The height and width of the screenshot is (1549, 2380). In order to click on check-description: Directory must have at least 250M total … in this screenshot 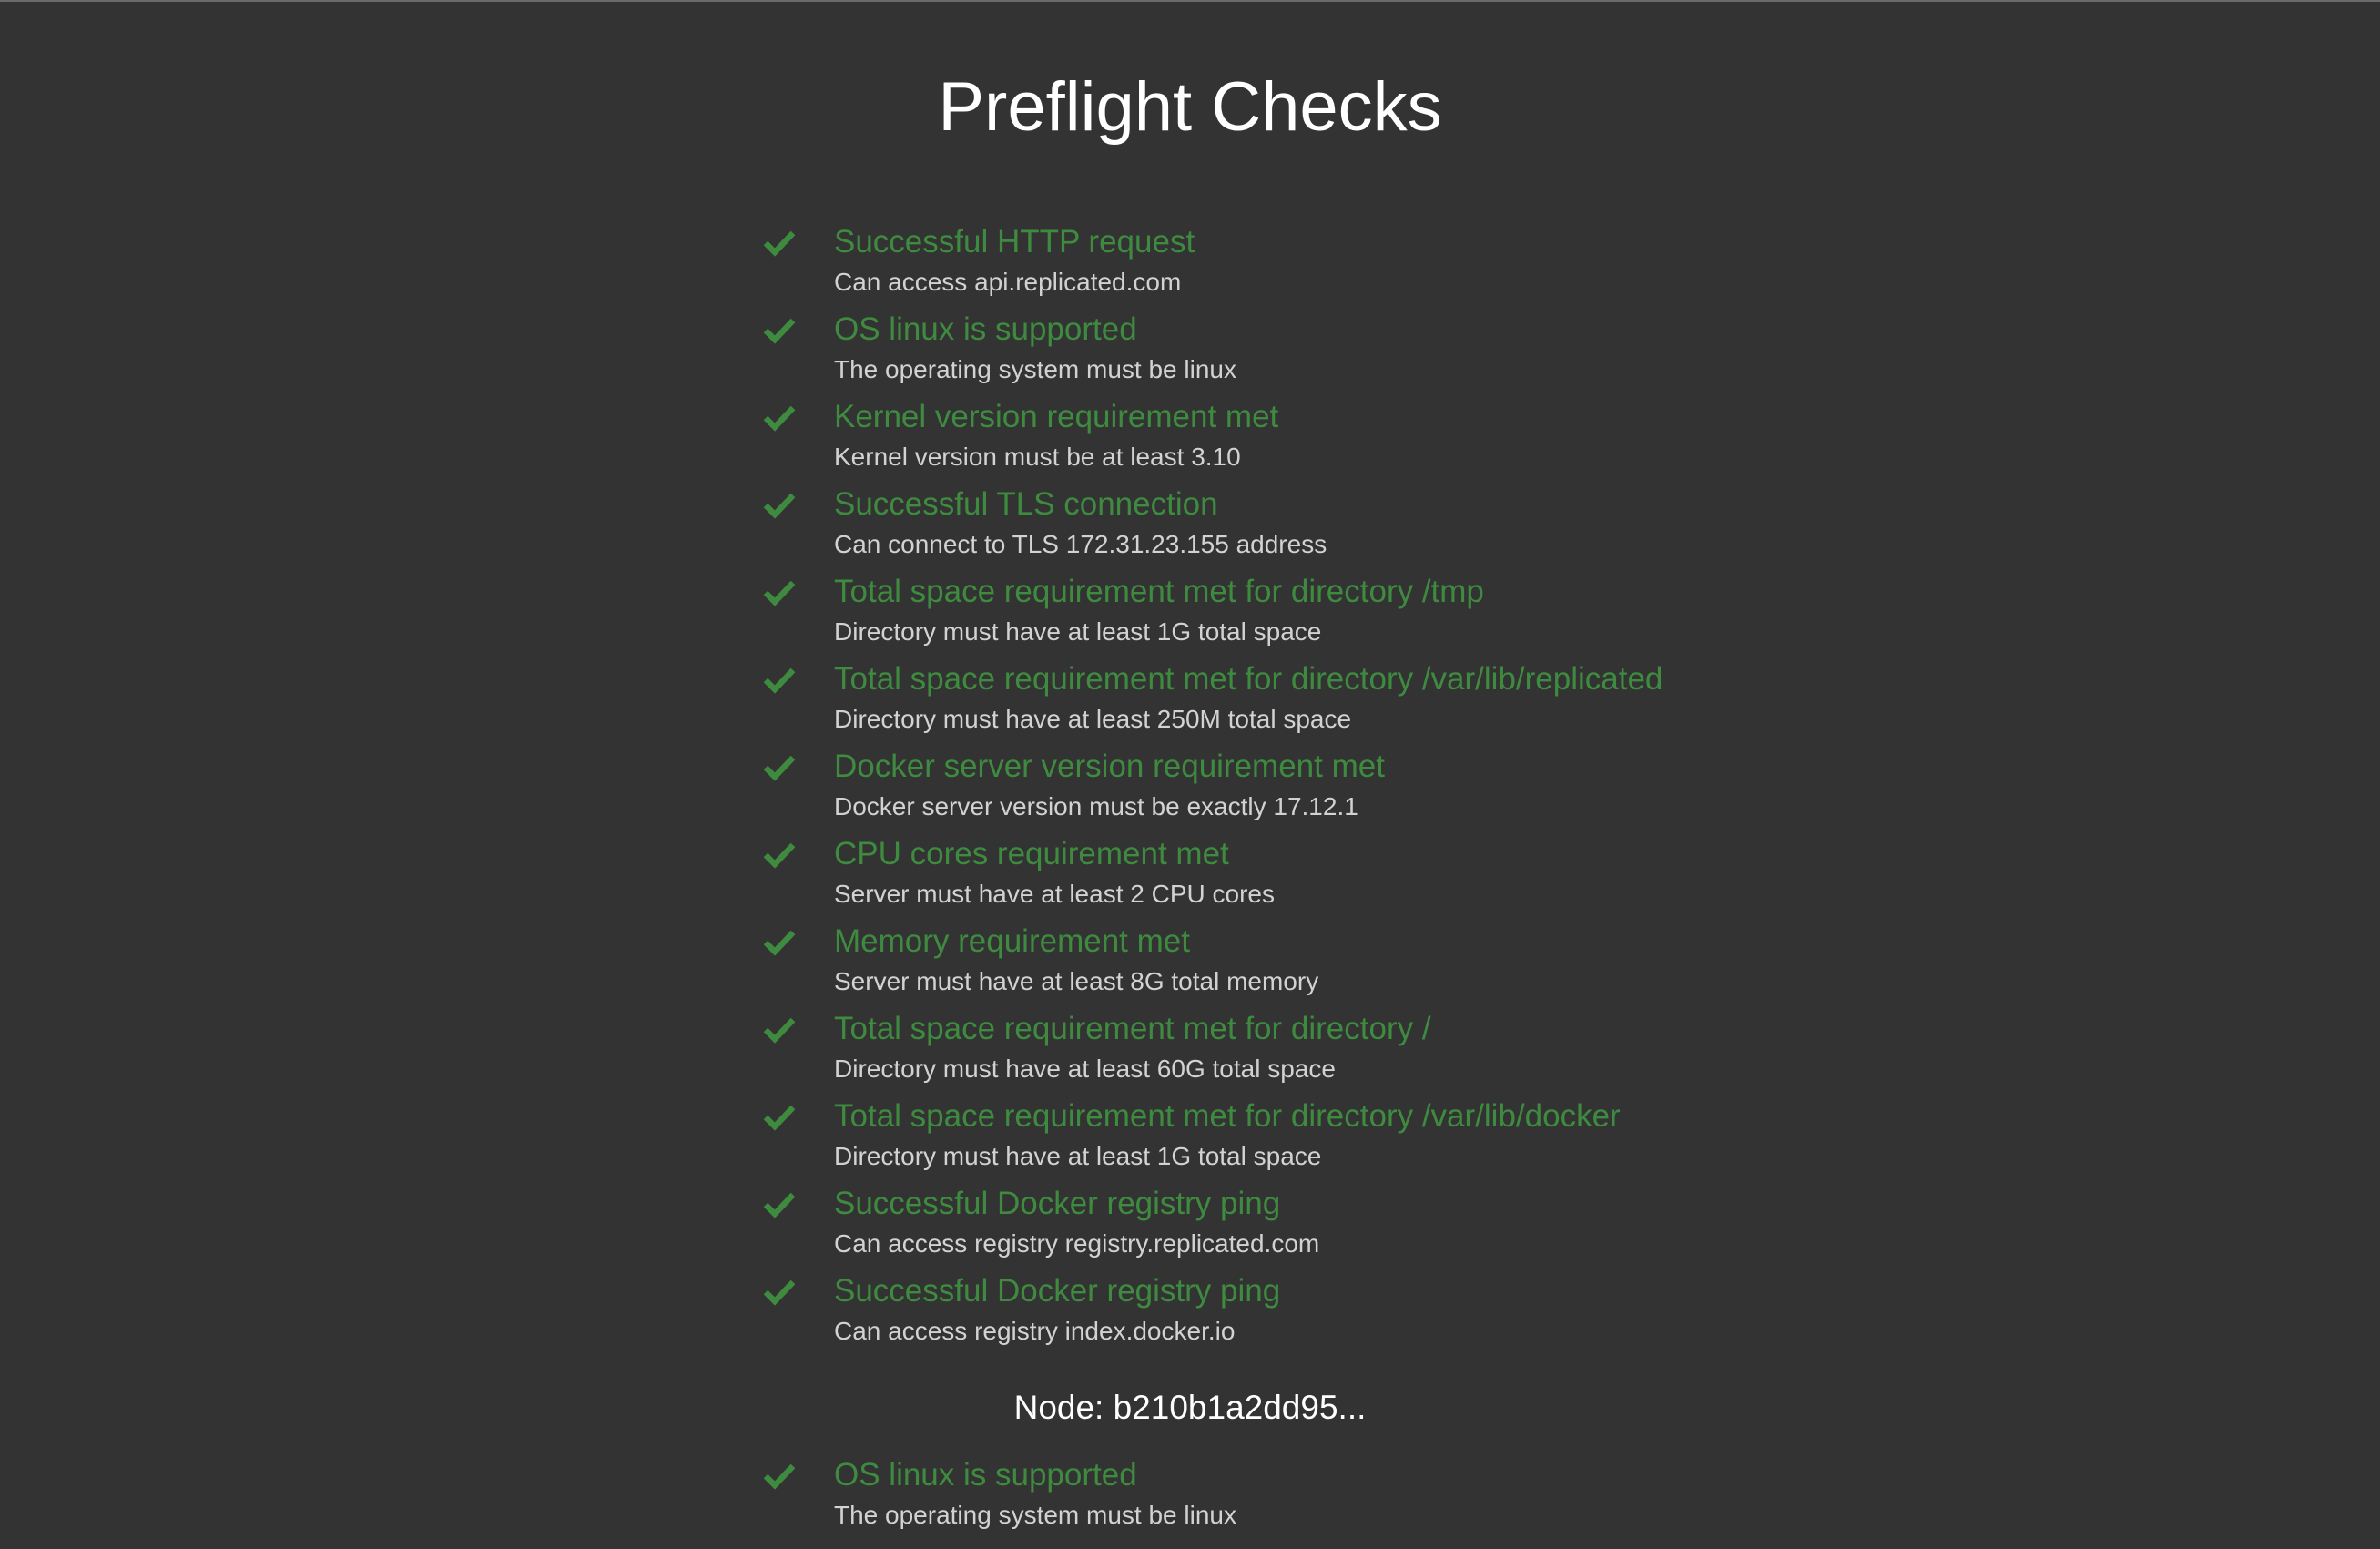, I will do `click(1093, 719)`.